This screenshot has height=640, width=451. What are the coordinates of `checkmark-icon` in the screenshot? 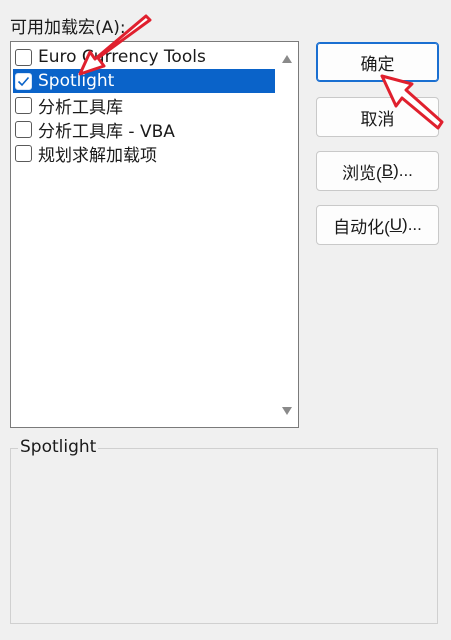 It's located at (23, 81).